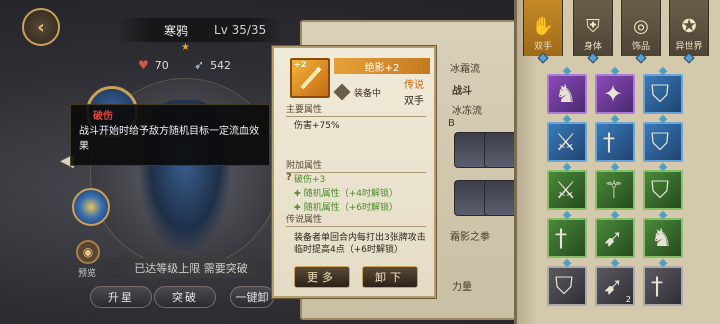 This screenshot has height=324, width=720. What do you see at coordinates (470, 237) in the screenshot?
I see `panel-text: 霜影之拳` at bounding box center [470, 237].